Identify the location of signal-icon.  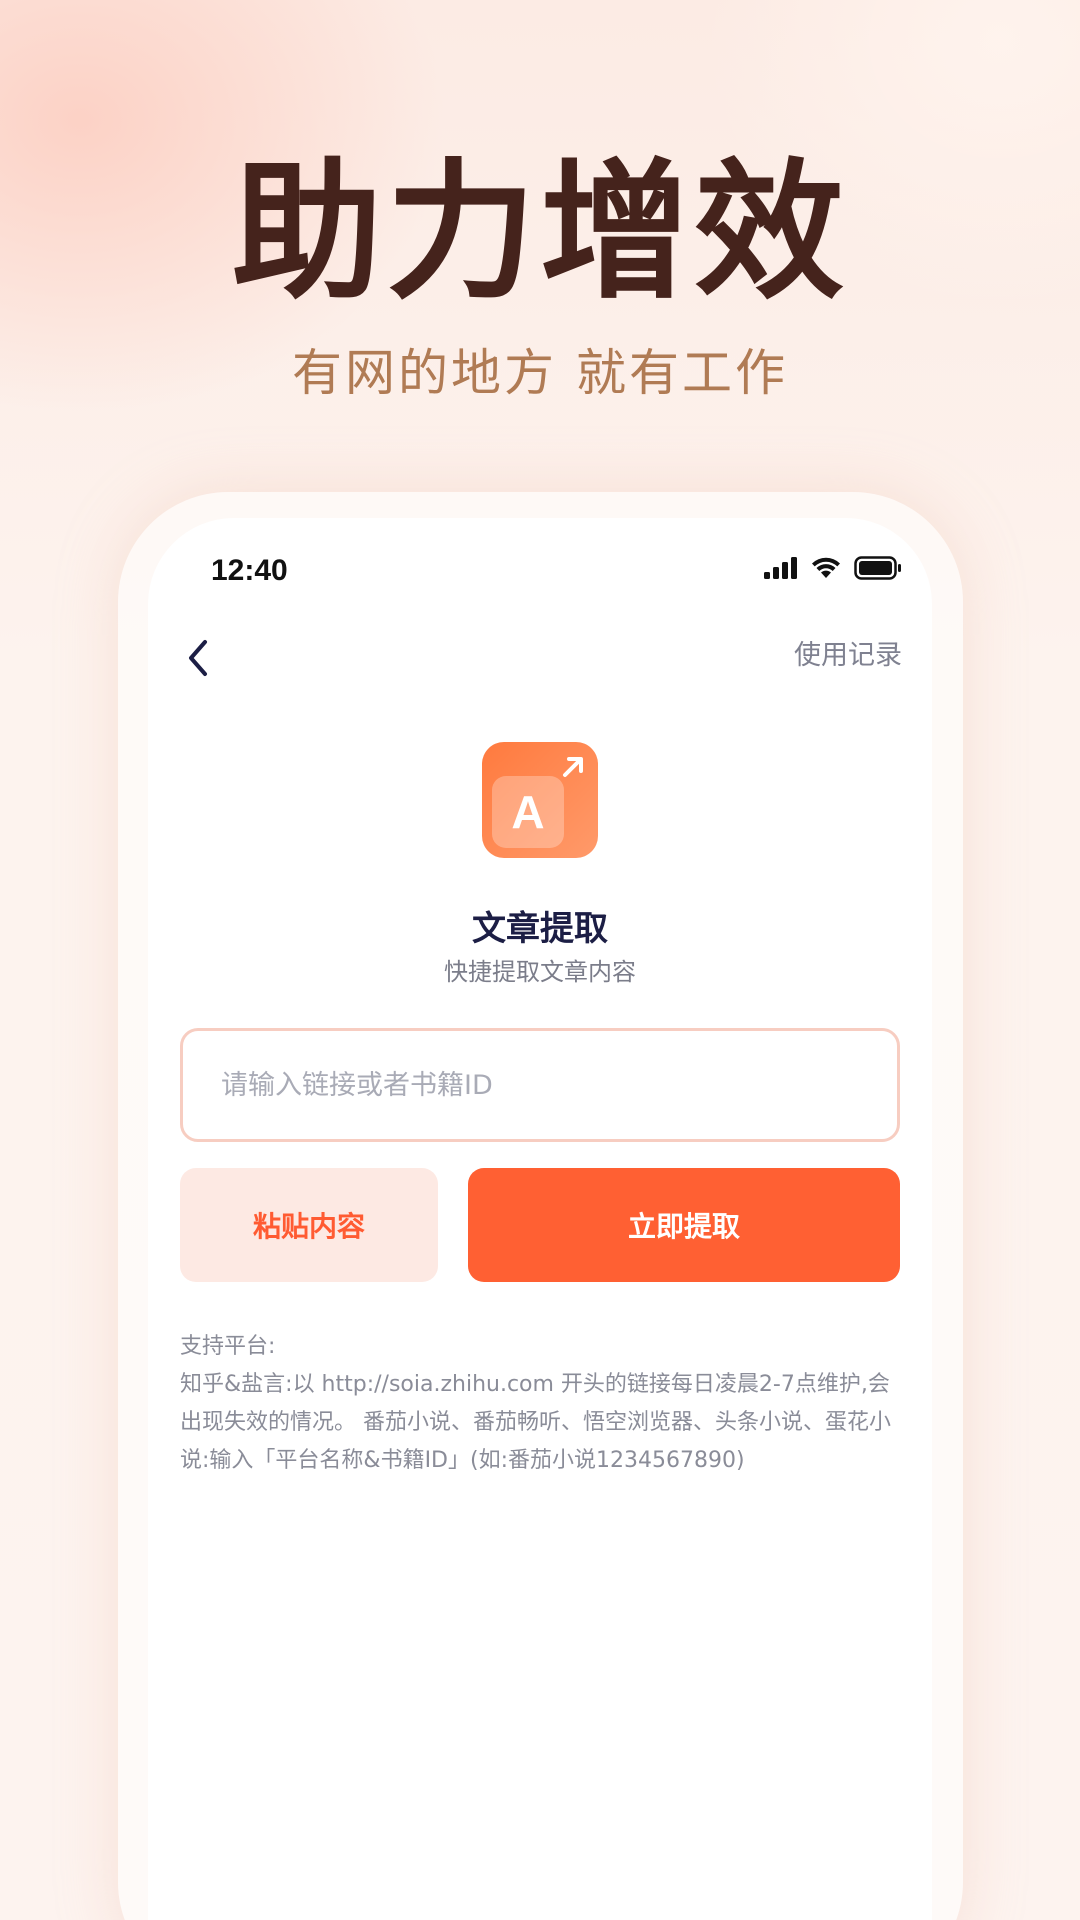
(781, 570).